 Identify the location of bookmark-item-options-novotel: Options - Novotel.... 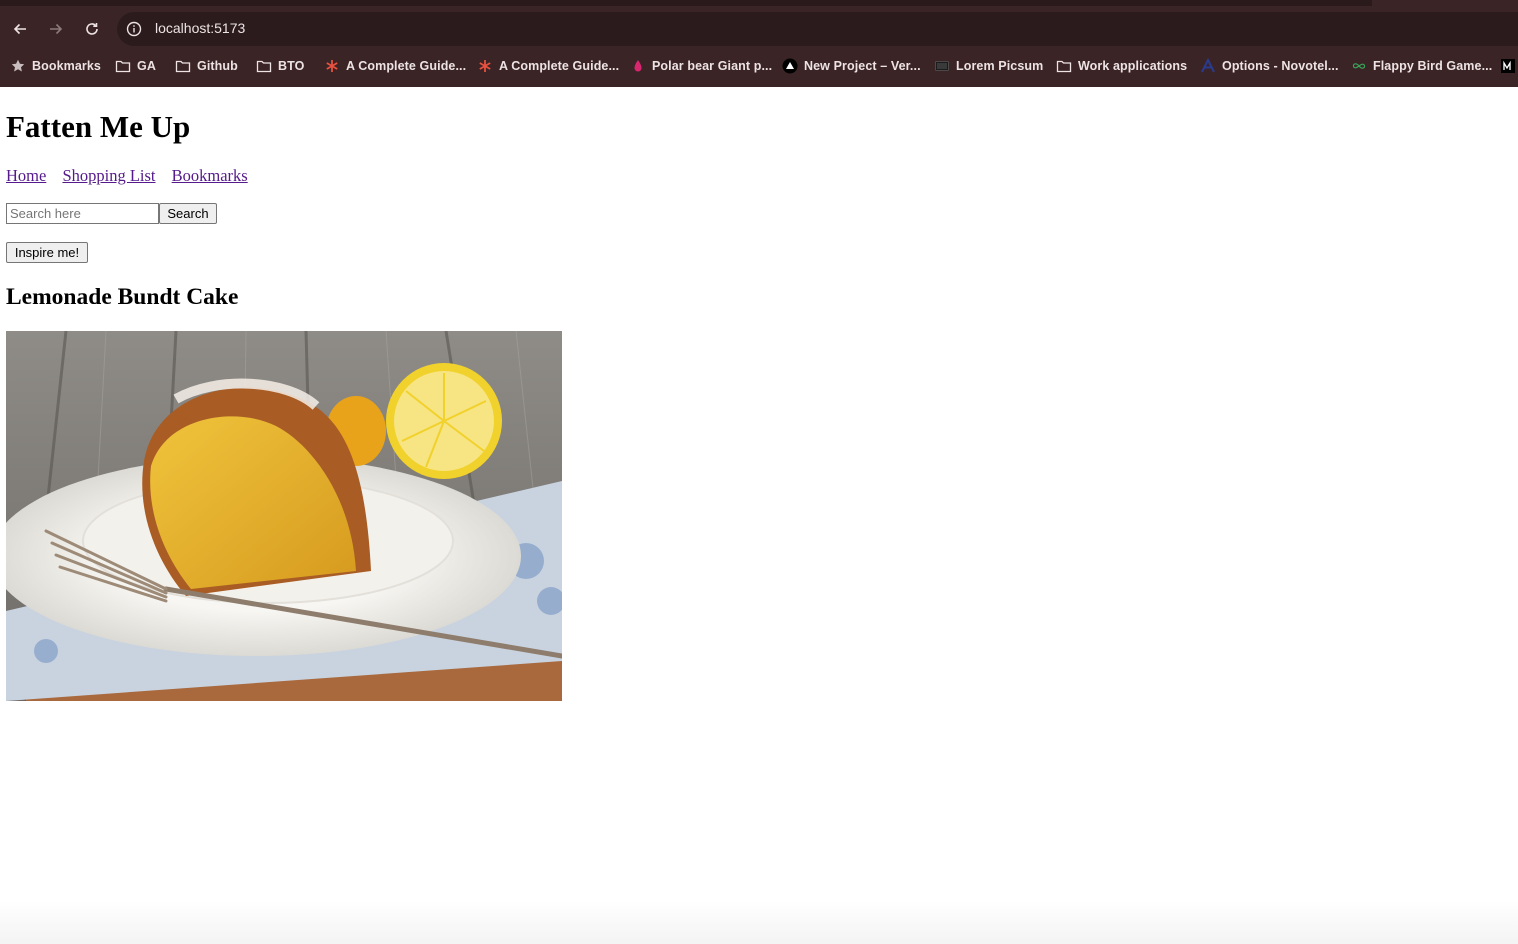
(1269, 66).